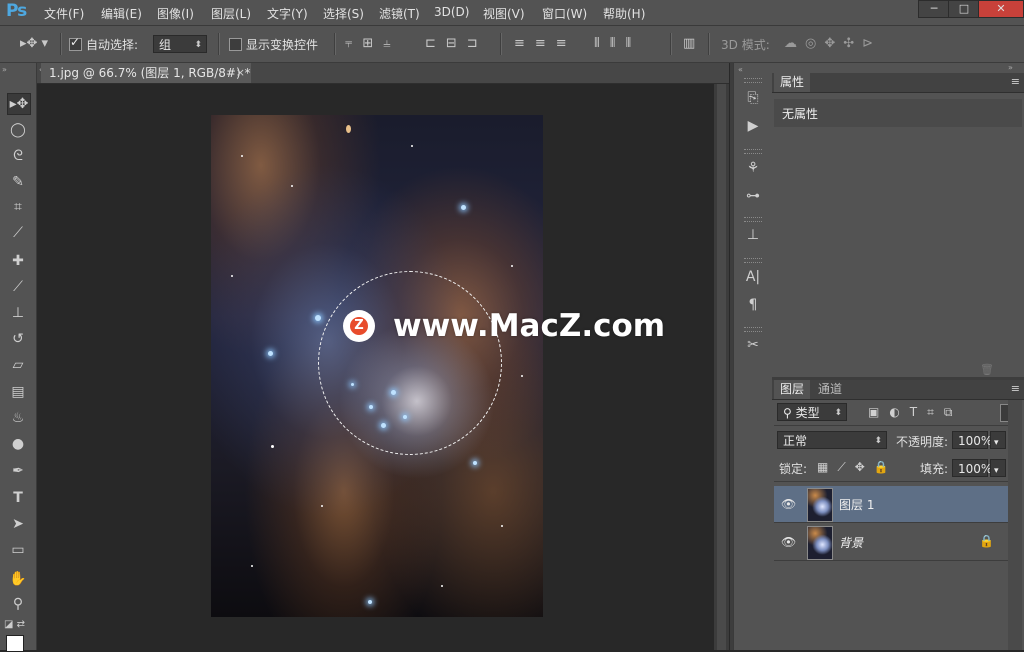 Image resolution: width=1024 pixels, height=652 pixels. What do you see at coordinates (753, 168) in the screenshot?
I see `brushes-panel-icon: ⚘` at bounding box center [753, 168].